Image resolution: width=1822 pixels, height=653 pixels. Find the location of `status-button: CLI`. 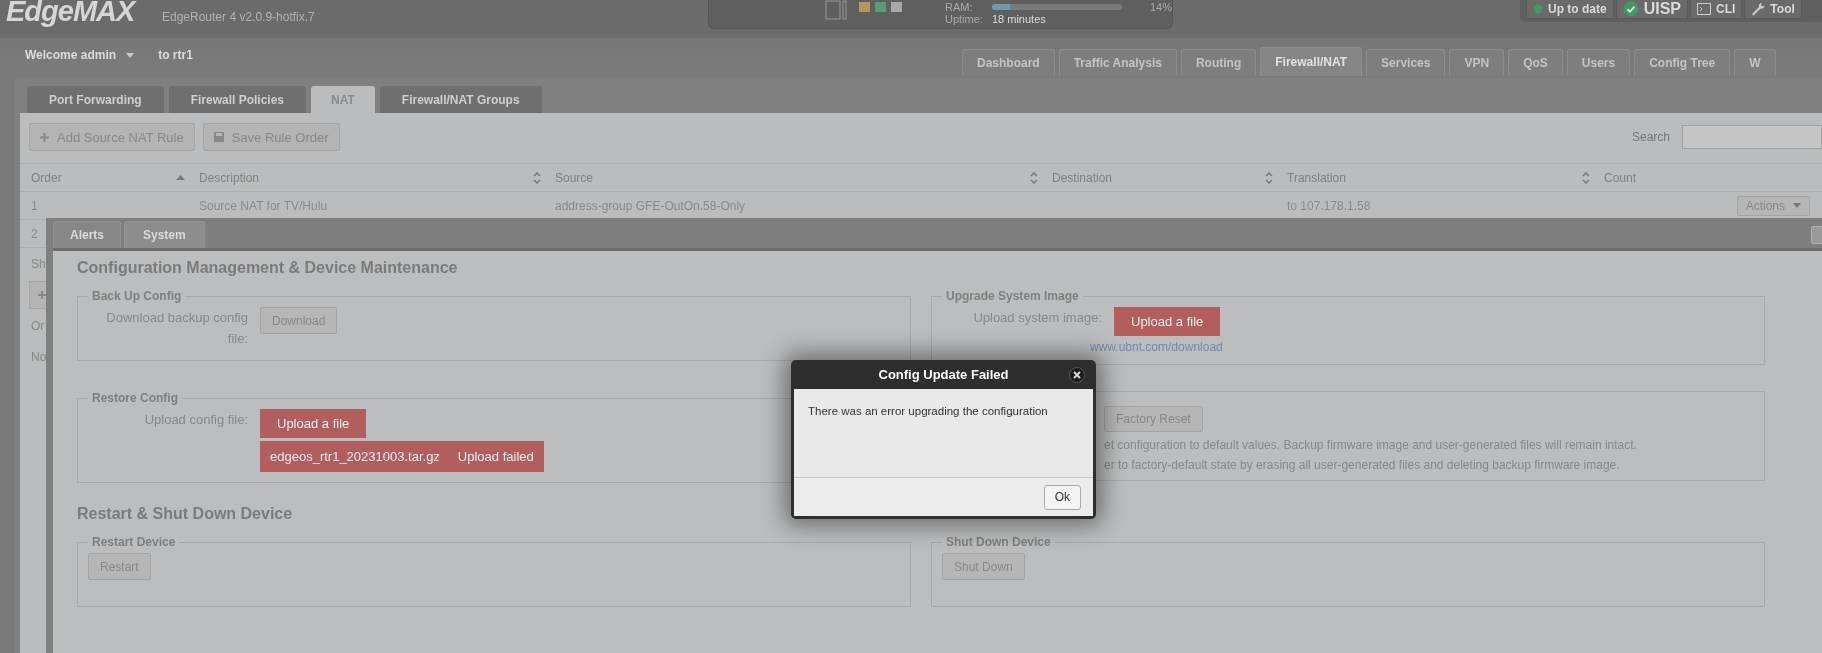

status-button: CLI is located at coordinates (1716, 9).